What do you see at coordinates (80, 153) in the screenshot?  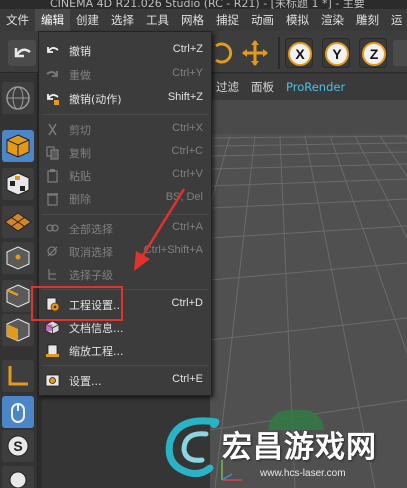 I see `menu-item-copy-label: 复制` at bounding box center [80, 153].